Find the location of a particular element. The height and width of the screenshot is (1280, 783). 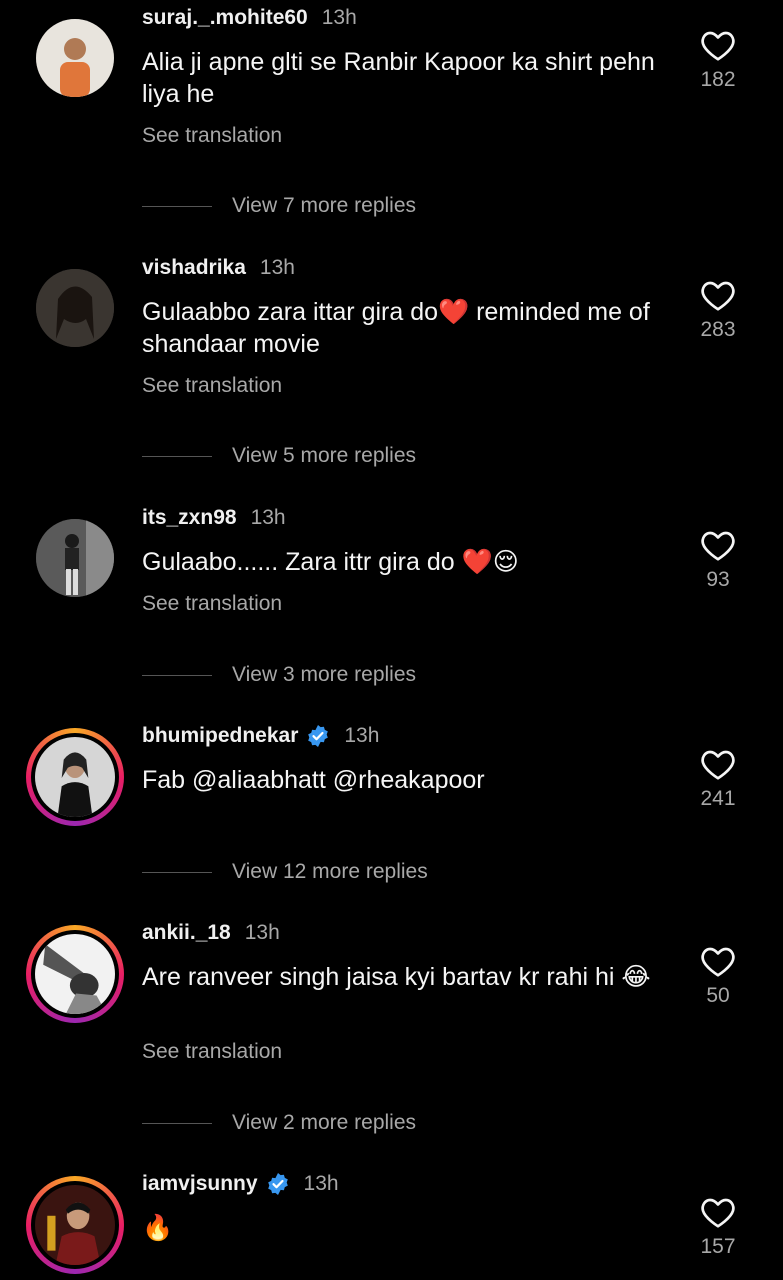

like-count: 241 is located at coordinates (718, 798).